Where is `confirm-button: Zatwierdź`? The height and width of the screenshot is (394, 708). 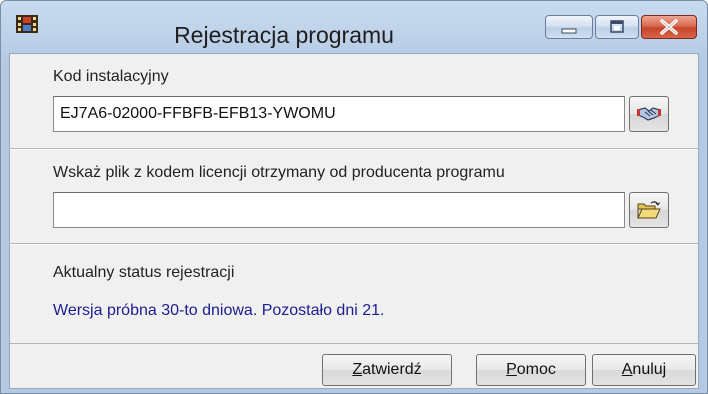
confirm-button: Zatwierdź is located at coordinates (387, 370).